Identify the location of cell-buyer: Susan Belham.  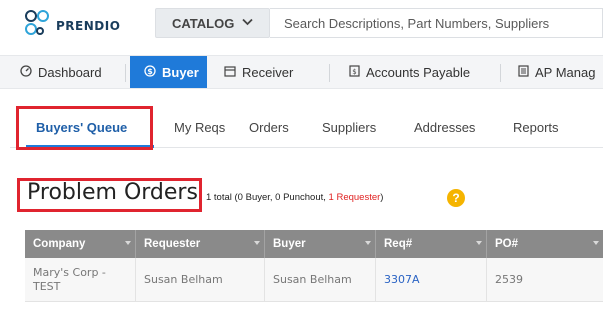
(312, 279).